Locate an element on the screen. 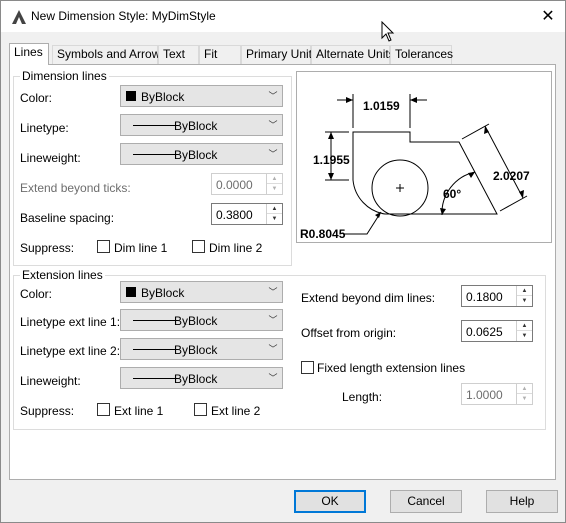 This screenshot has height=523, width=566. tab-symbols-and-arrows: Symbols and Arrows is located at coordinates (109, 54).